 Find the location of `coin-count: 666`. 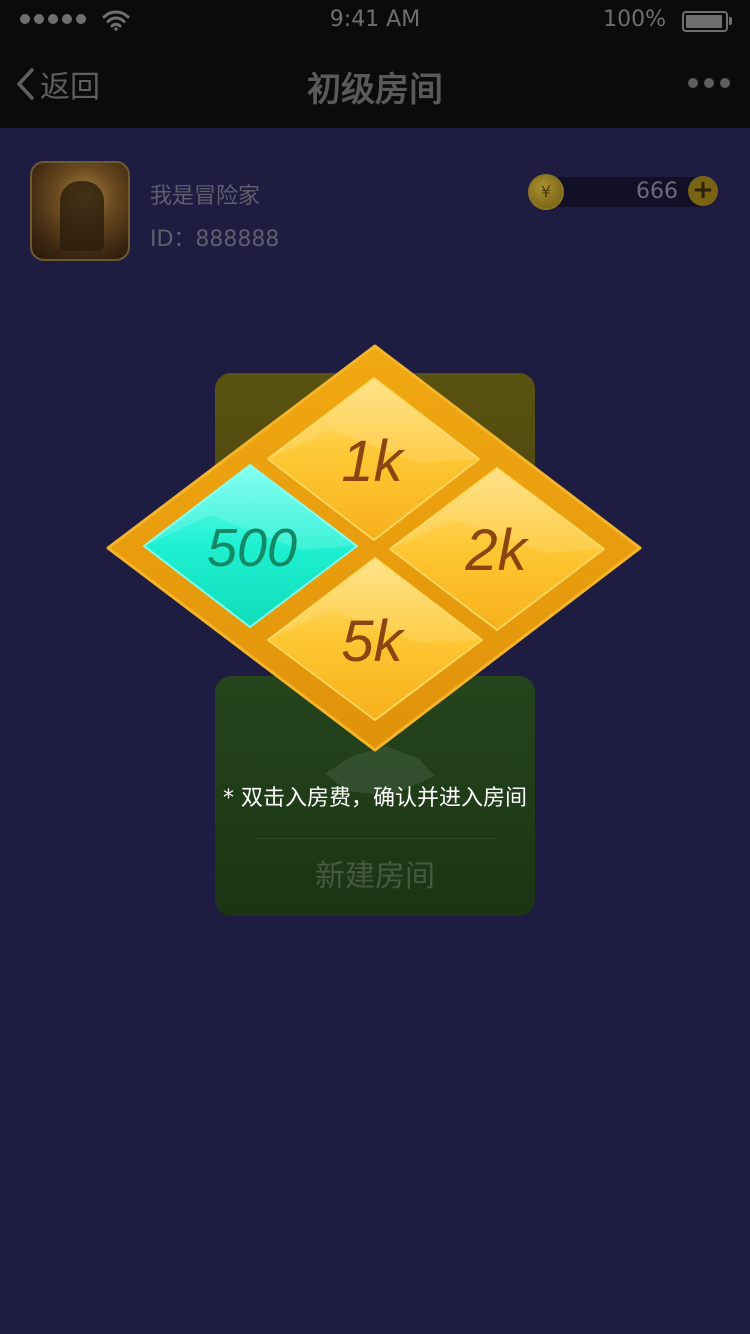

coin-count: 666 is located at coordinates (657, 191).